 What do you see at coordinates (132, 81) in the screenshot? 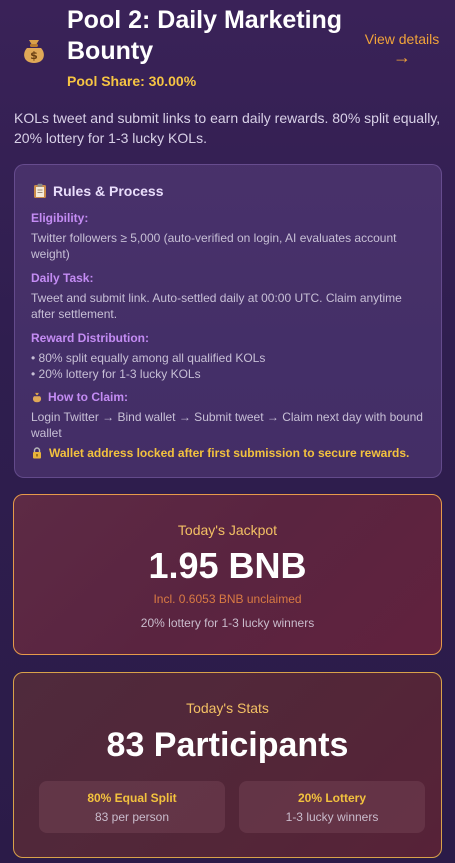
I see `pool-share: Pool Share: 30.00%` at bounding box center [132, 81].